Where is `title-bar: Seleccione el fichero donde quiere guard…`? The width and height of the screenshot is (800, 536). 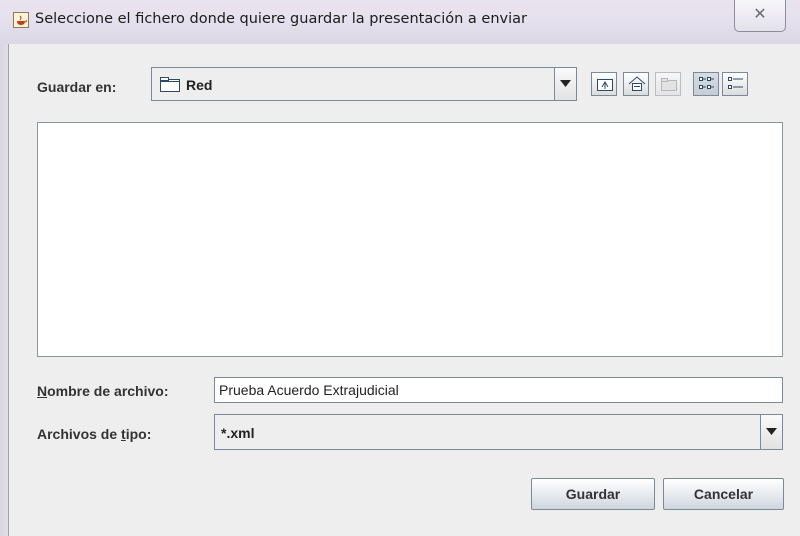 title-bar: Seleccione el fichero donde quiere guard… is located at coordinates (400, 22).